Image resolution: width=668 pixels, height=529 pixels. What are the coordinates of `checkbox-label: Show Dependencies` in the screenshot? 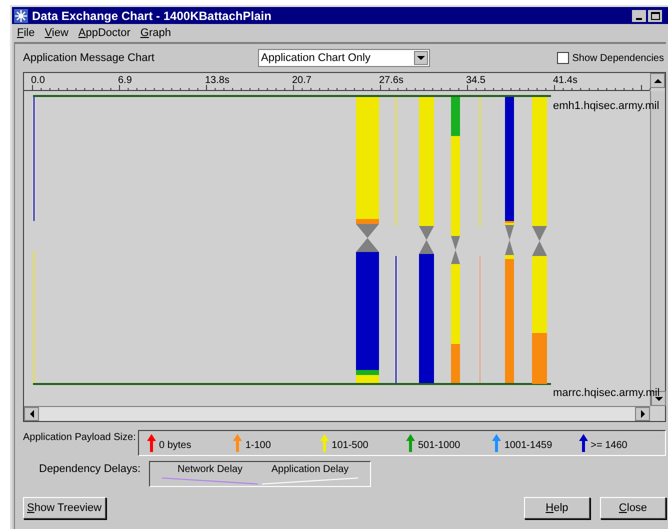 It's located at (618, 59).